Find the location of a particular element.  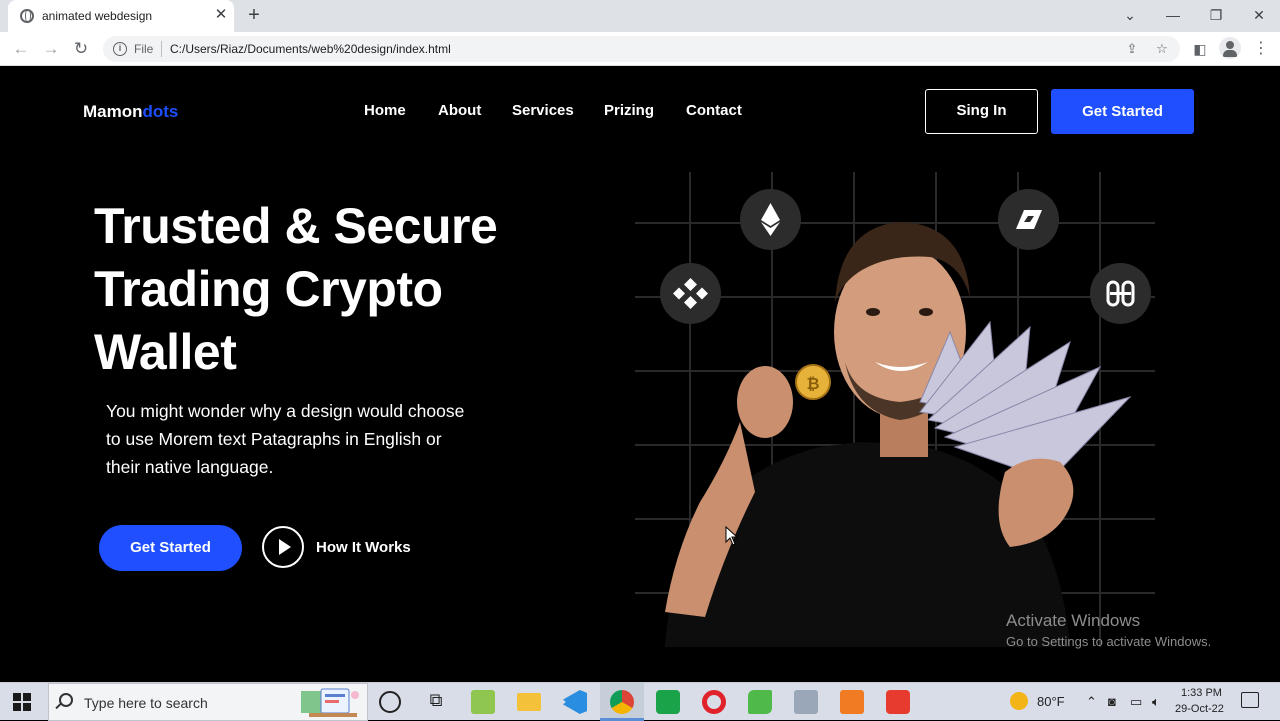

chrome-taskbar-active is located at coordinates (622, 702).